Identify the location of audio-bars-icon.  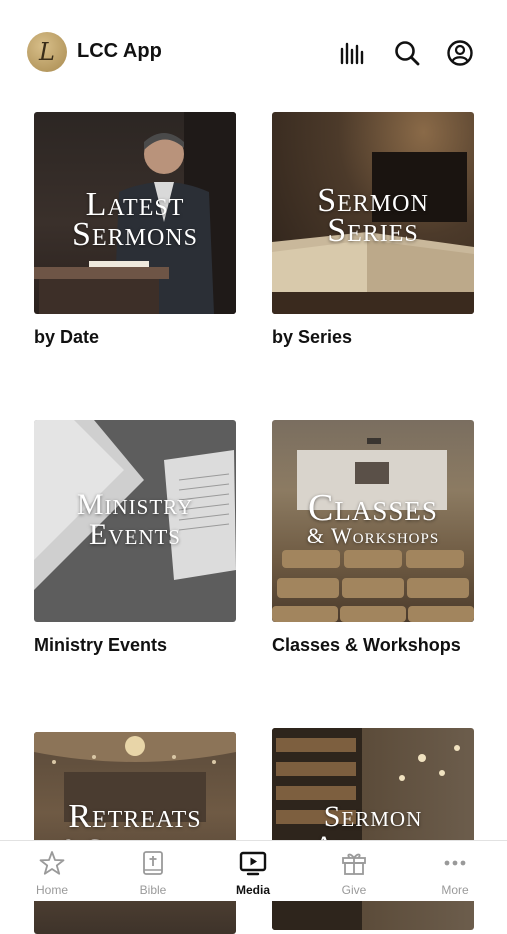
(352, 53).